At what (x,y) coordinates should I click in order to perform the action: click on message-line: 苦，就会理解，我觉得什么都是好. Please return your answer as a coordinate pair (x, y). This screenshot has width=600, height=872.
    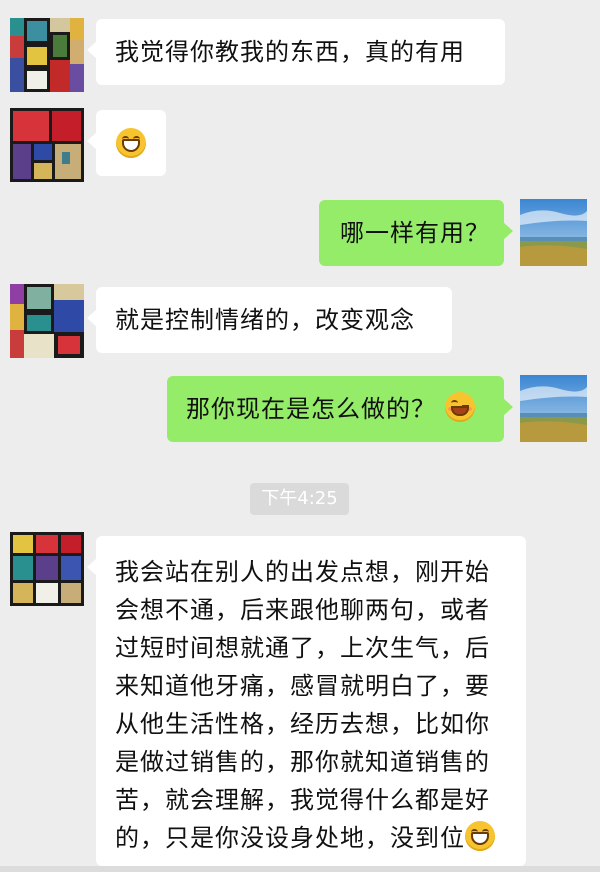
    Looking at the image, I should click on (302, 800).